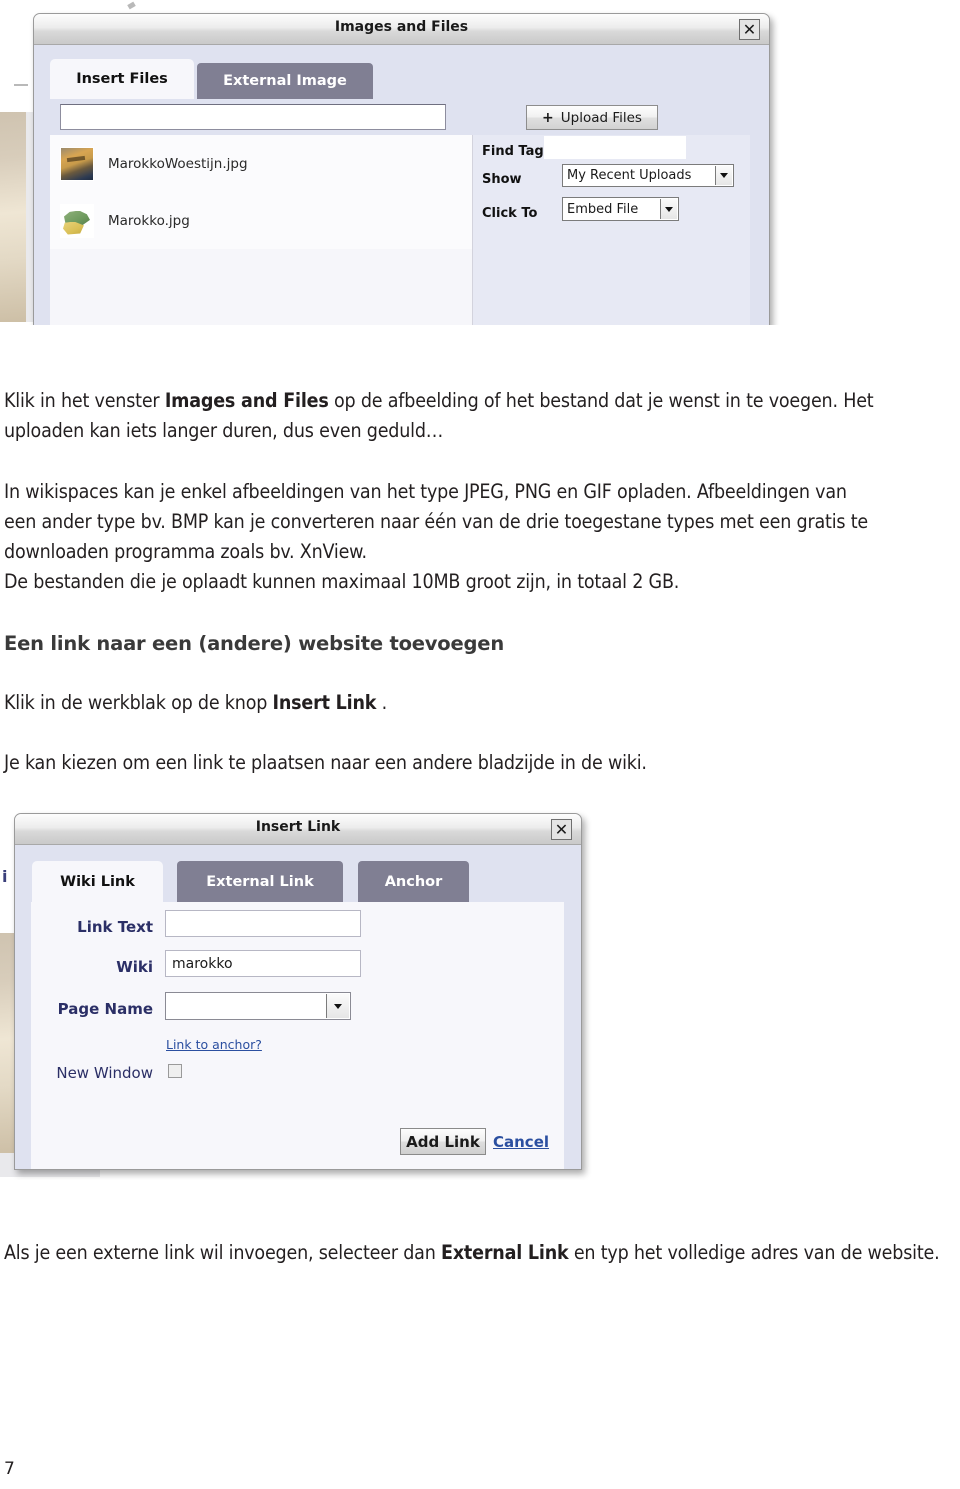 The width and height of the screenshot is (960, 1489). I want to click on plus-icon: +, so click(548, 117).